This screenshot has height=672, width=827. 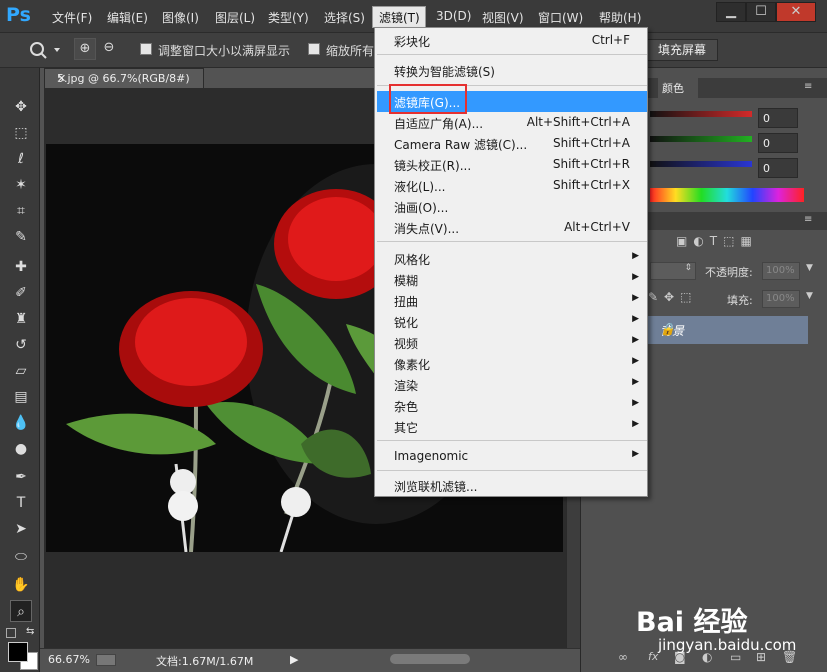 What do you see at coordinates (701, 164) in the screenshot?
I see `blue-slider` at bounding box center [701, 164].